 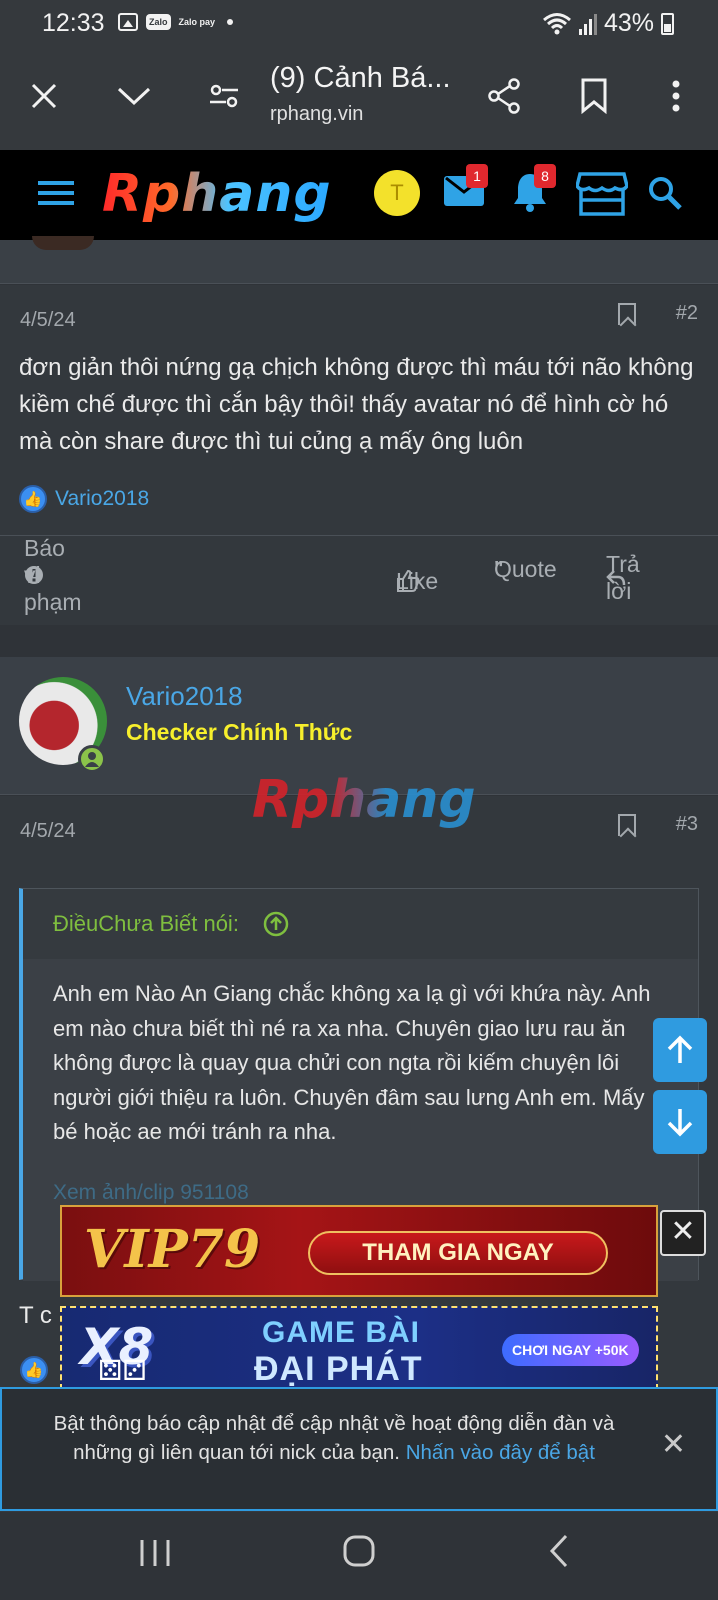 What do you see at coordinates (73, 23) in the screenshot?
I see `status-time: 12:33` at bounding box center [73, 23].